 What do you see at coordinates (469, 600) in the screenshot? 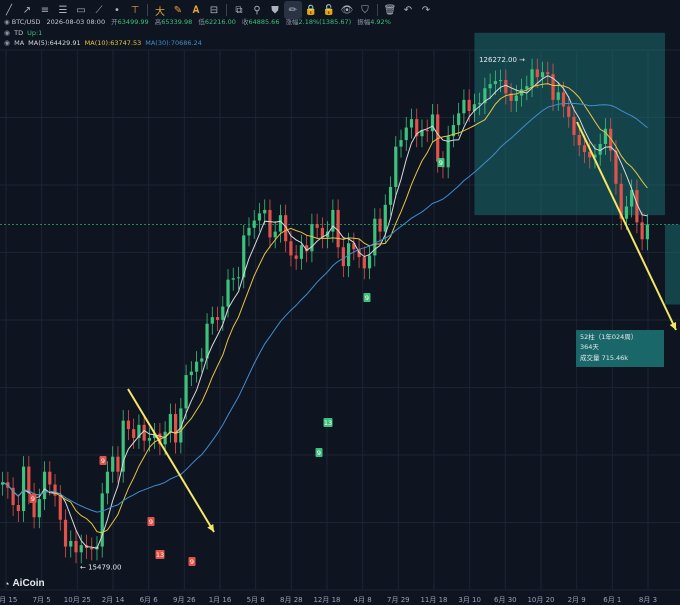
I see `x-tick-label: 3月 10` at bounding box center [469, 600].